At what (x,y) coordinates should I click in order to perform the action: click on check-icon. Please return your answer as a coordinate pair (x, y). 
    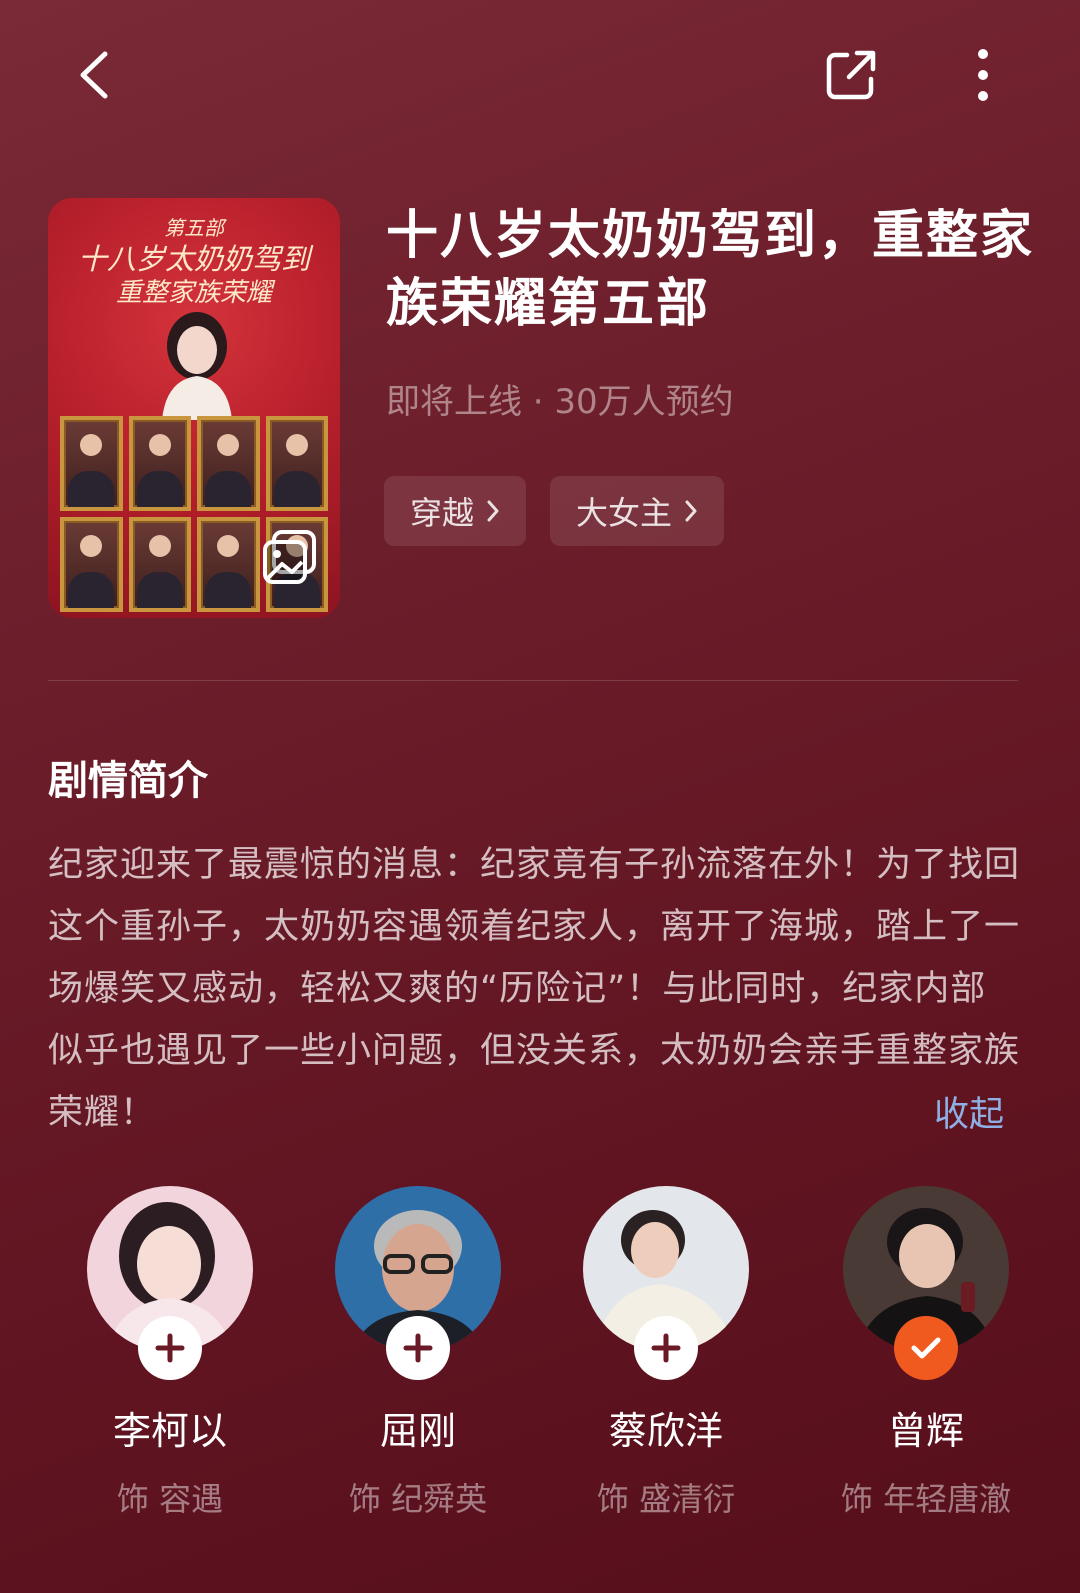
    Looking at the image, I should click on (926, 1348).